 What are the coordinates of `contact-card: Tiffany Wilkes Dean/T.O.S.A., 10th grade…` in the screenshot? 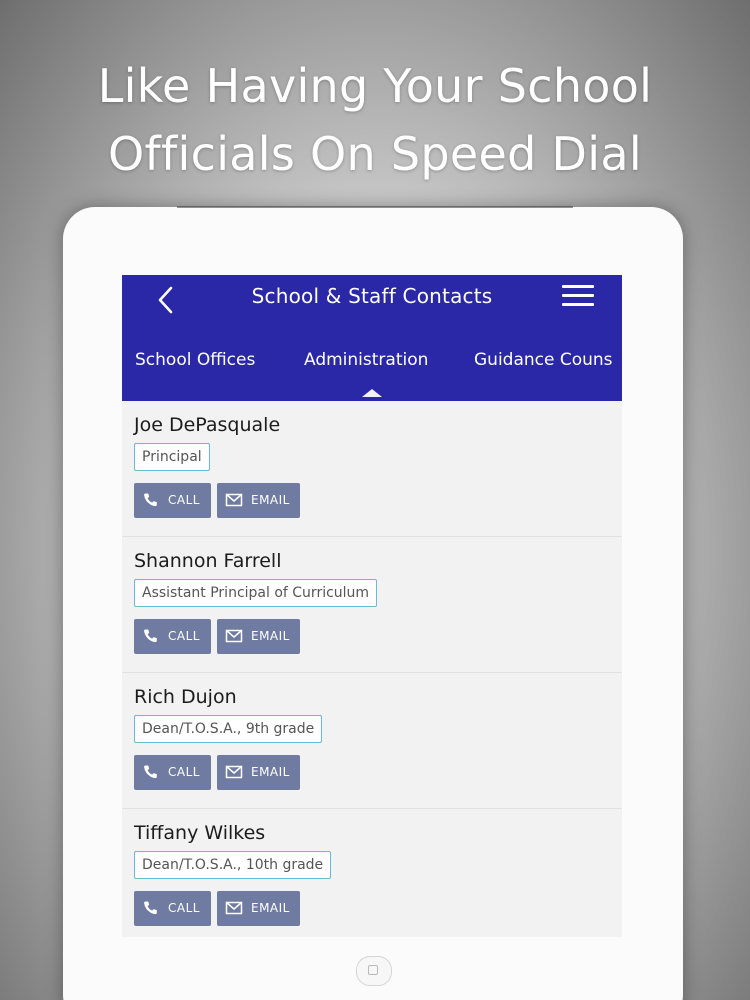 It's located at (372, 873).